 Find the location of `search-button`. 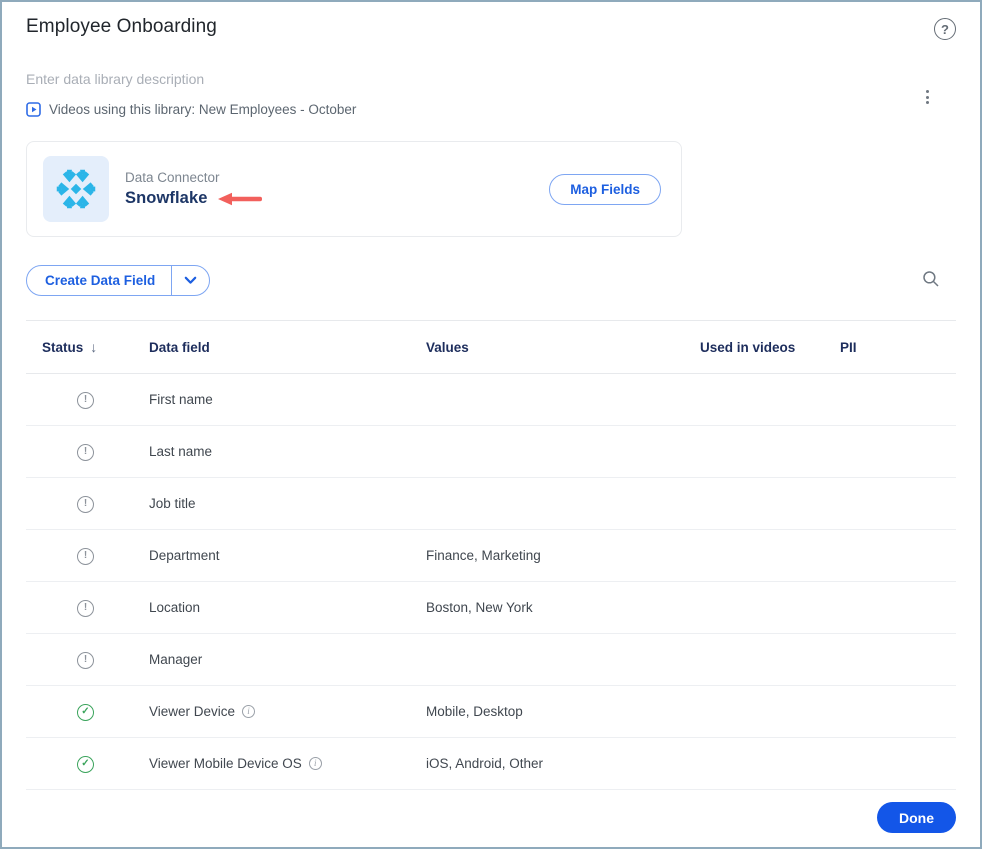

search-button is located at coordinates (931, 280).